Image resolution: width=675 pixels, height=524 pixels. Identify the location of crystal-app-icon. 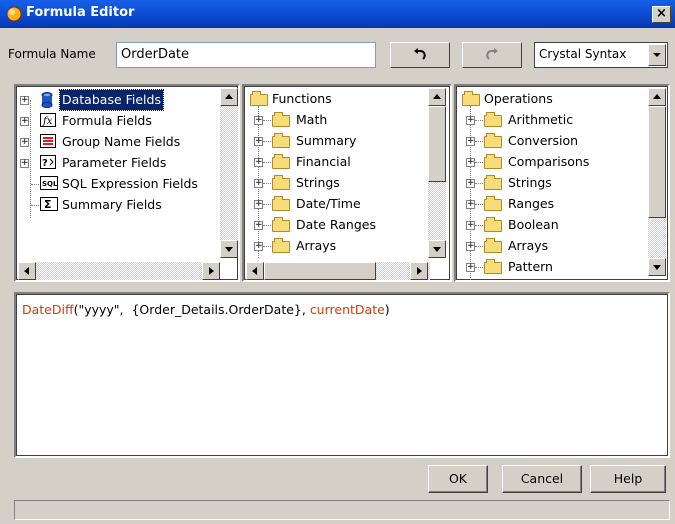
(14, 14).